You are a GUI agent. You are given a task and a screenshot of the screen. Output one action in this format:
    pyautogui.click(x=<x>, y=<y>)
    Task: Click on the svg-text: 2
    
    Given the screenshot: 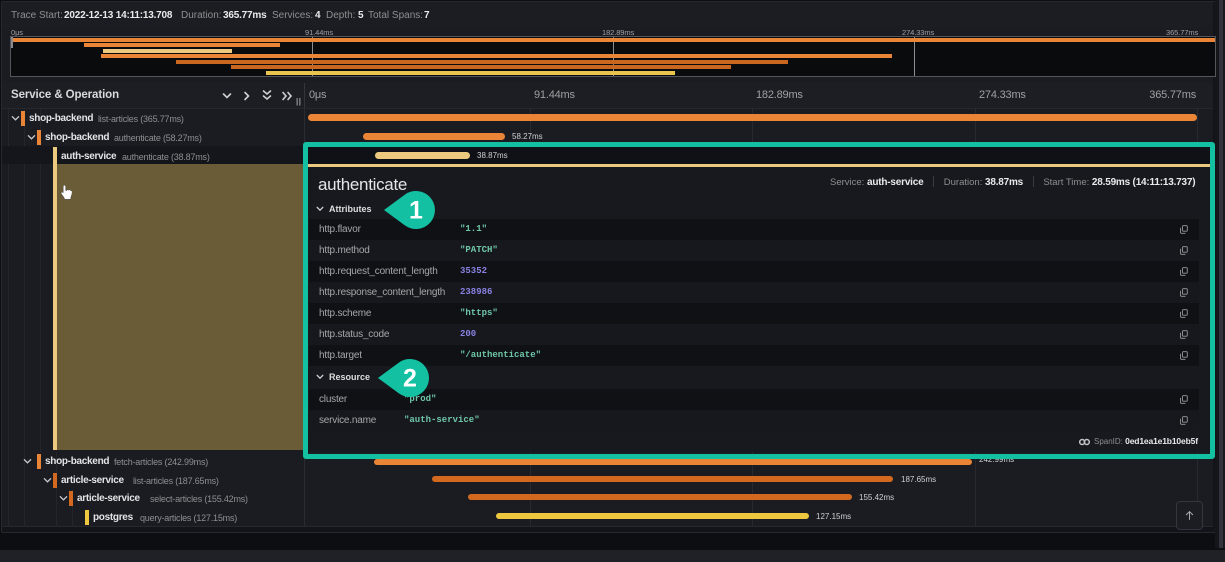 What is the action you would take?
    pyautogui.click(x=410, y=379)
    